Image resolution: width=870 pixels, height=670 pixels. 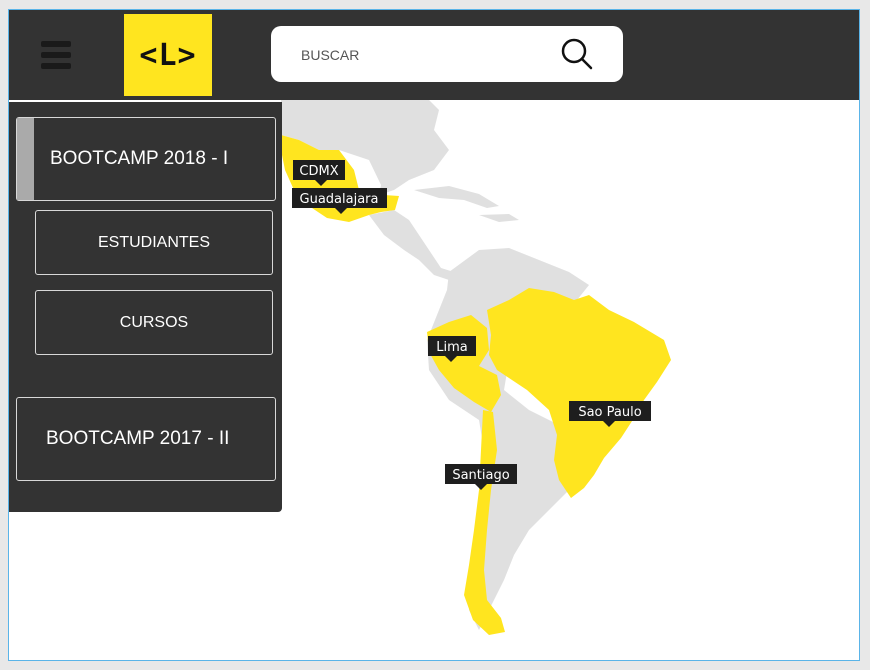 I want to click on map-land-caribbean, so click(x=466, y=204).